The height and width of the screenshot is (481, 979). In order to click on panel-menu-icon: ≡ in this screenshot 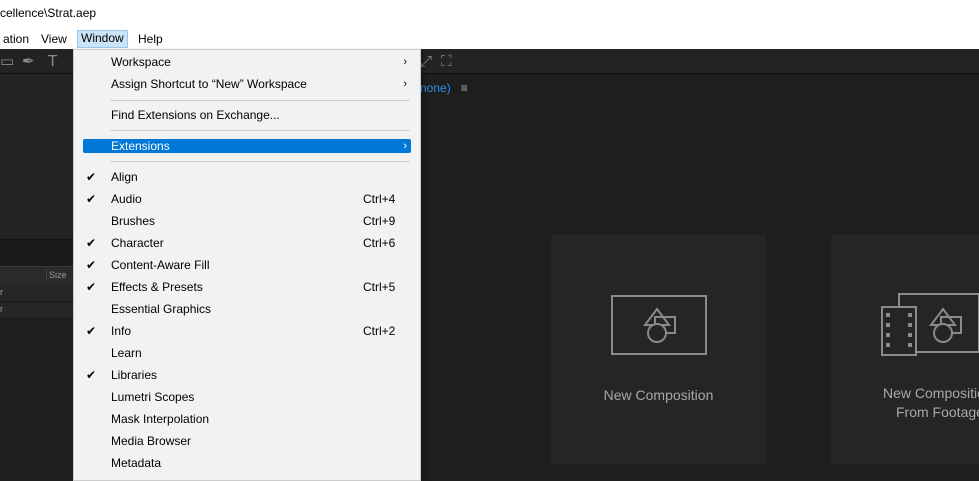, I will do `click(464, 88)`.